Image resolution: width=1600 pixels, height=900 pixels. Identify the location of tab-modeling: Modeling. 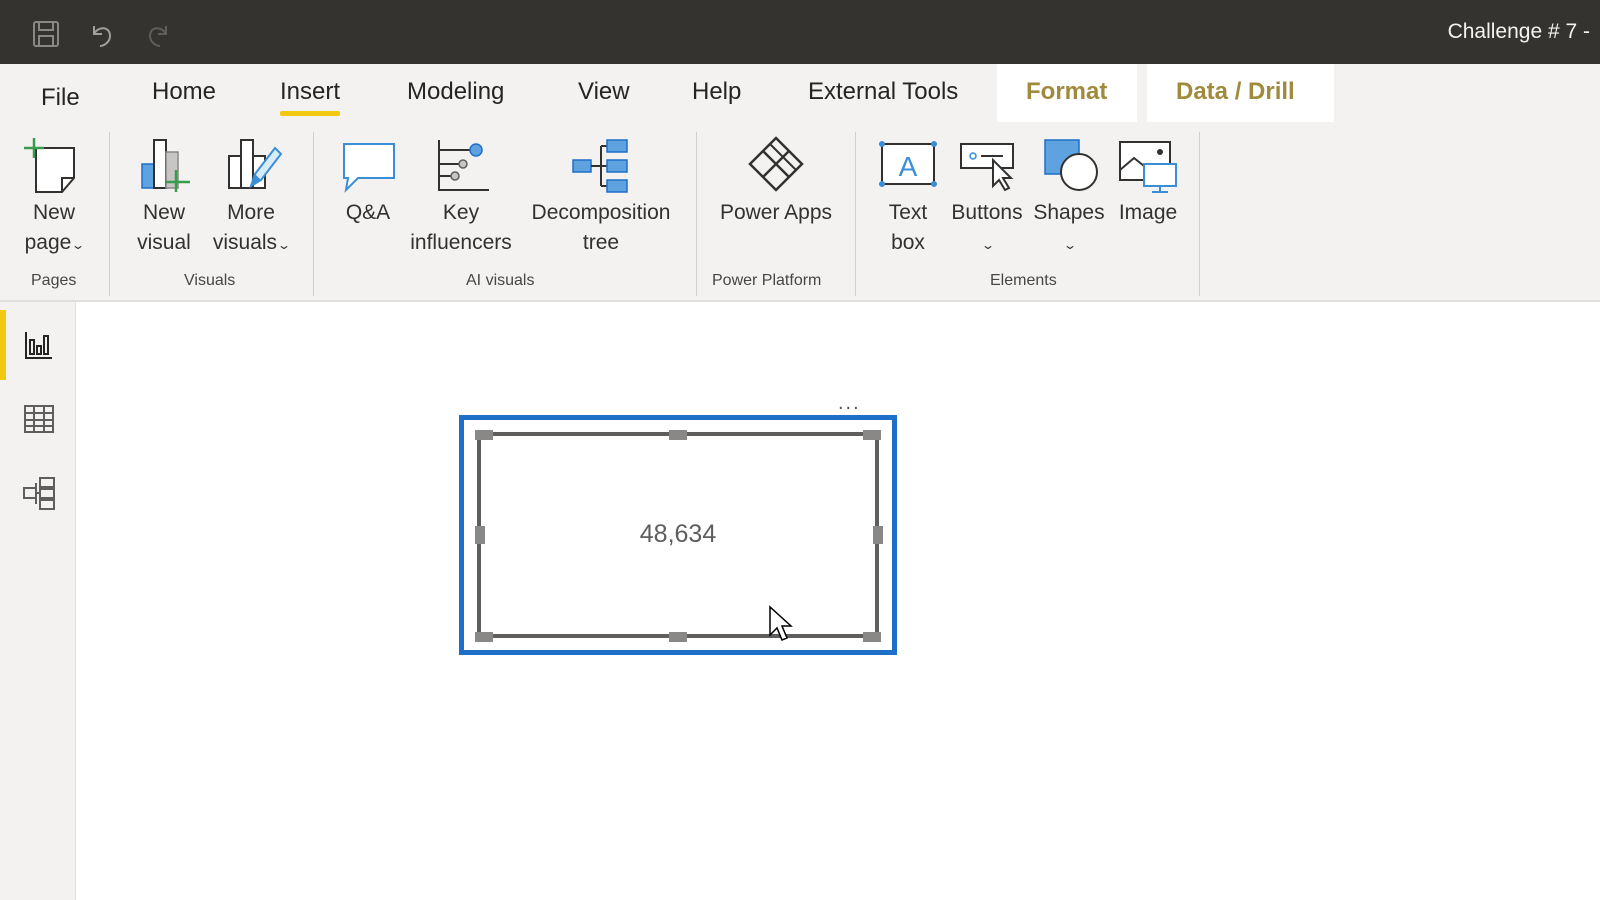
(455, 92).